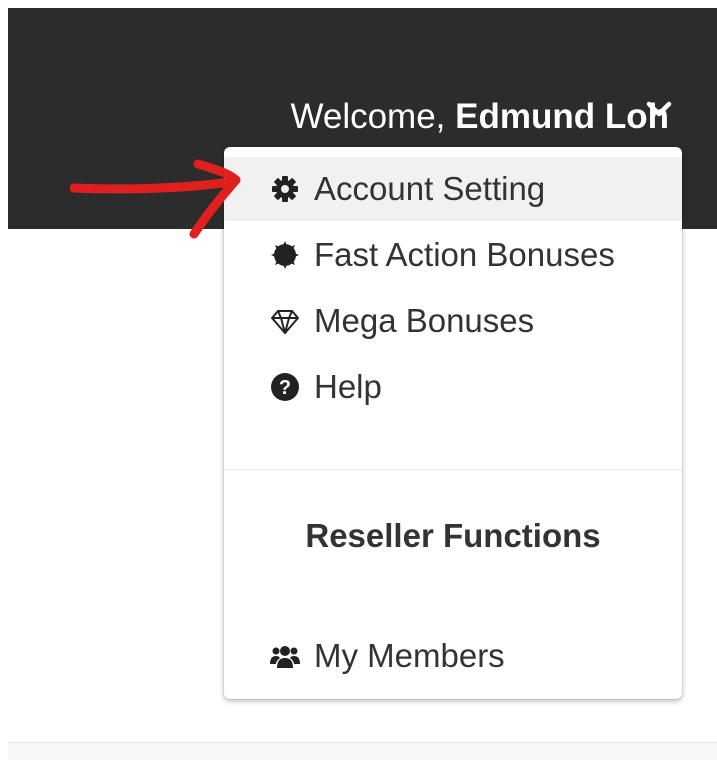 The image size is (717, 760). I want to click on menu-item-my-members: My Members, so click(453, 656).